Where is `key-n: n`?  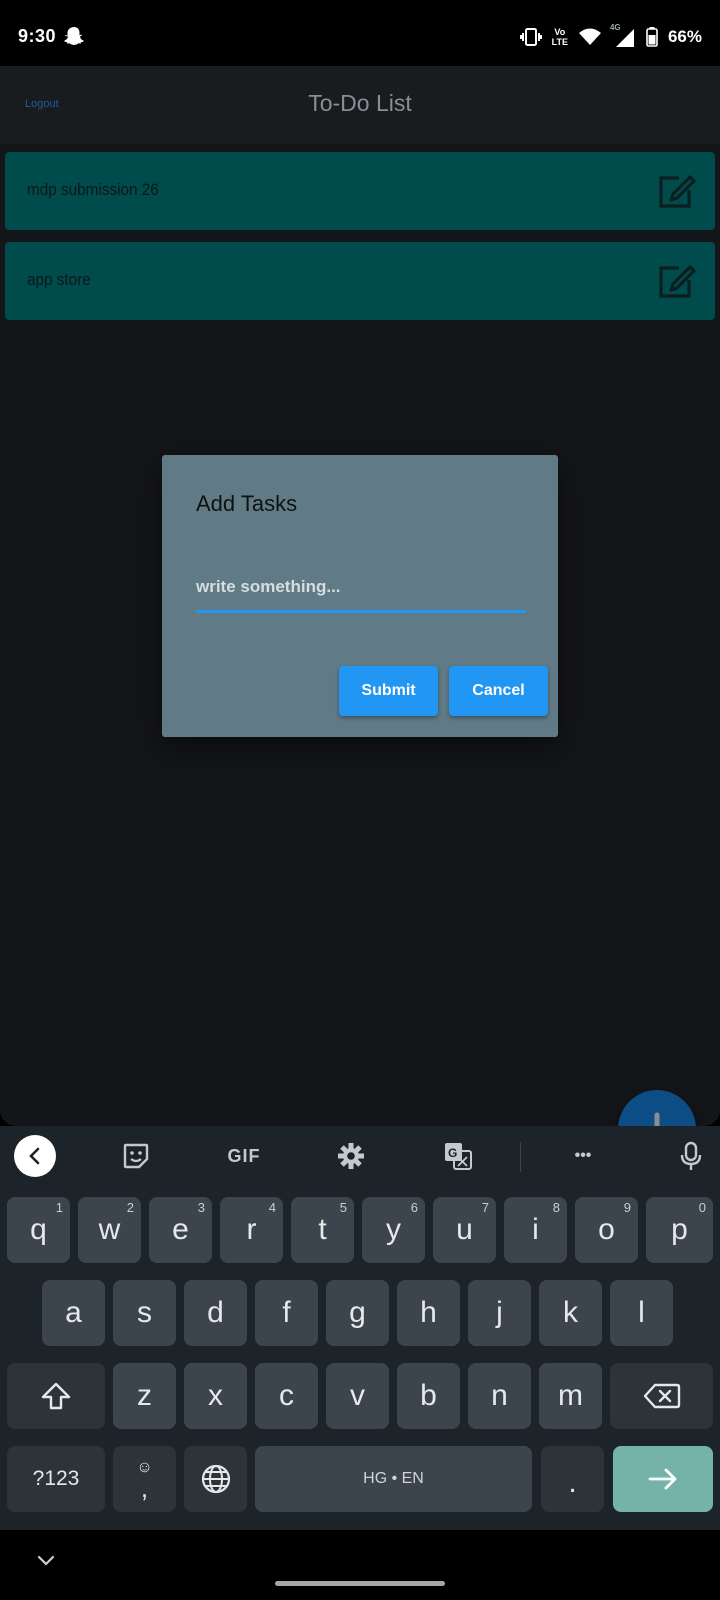 key-n: n is located at coordinates (499, 1396).